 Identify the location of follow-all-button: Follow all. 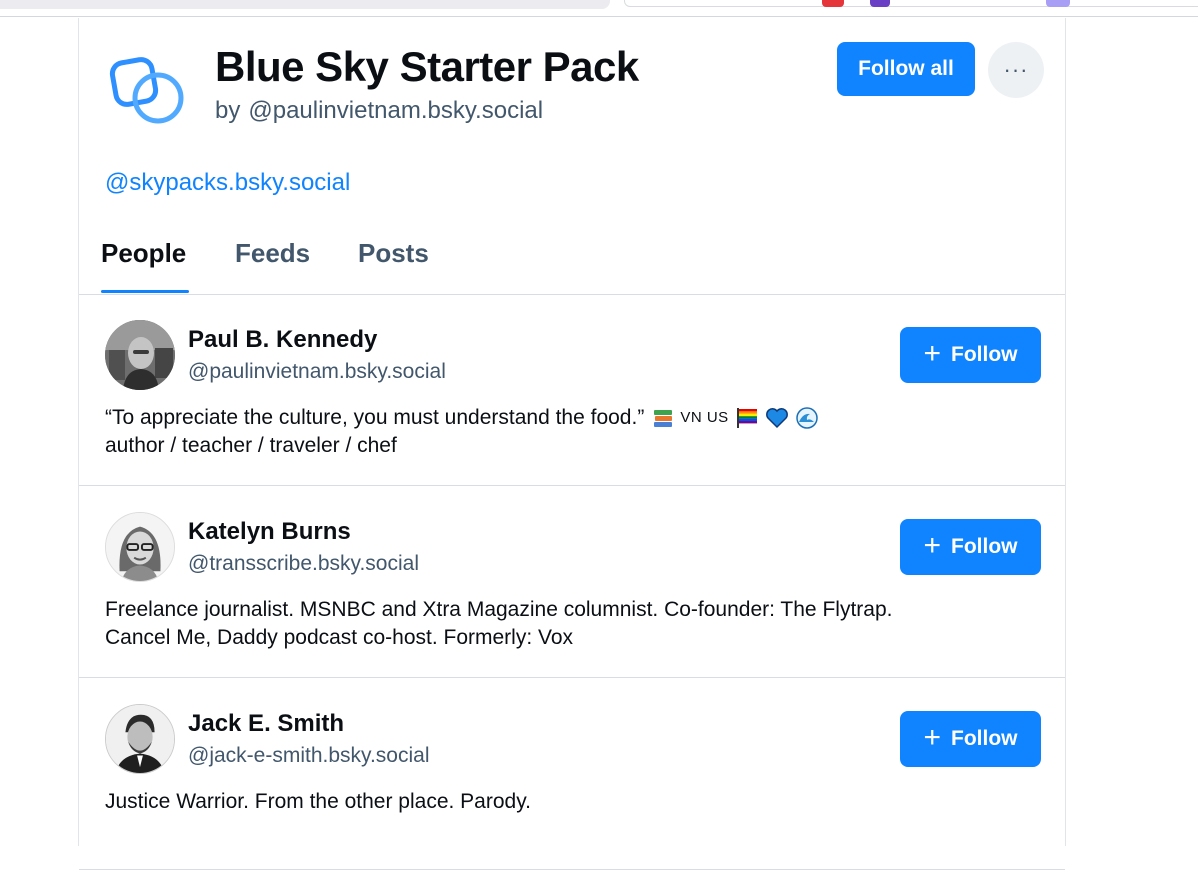
(906, 69).